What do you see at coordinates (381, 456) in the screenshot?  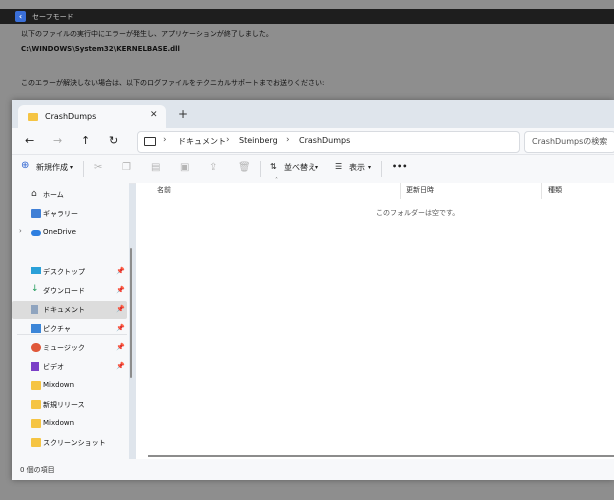 I see `horizontal-scrollbar` at bounding box center [381, 456].